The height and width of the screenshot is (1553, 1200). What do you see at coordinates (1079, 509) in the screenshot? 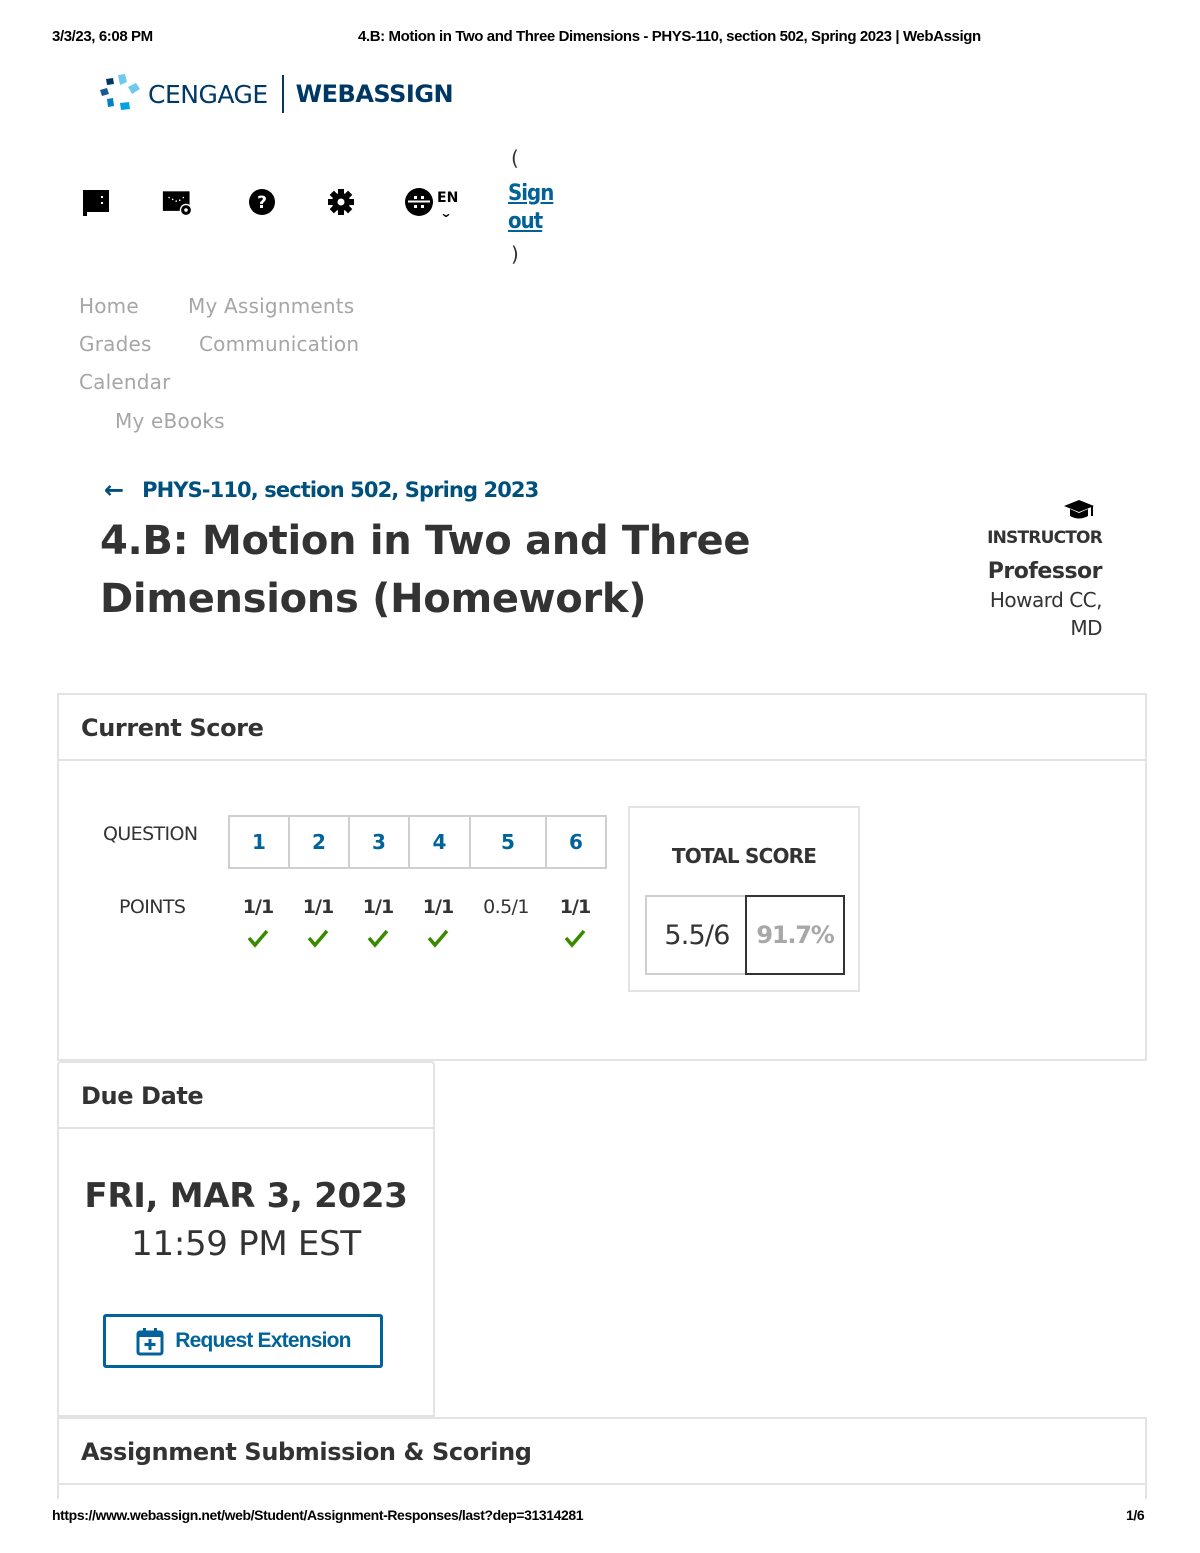
I see `graduation-cap-icon` at bounding box center [1079, 509].